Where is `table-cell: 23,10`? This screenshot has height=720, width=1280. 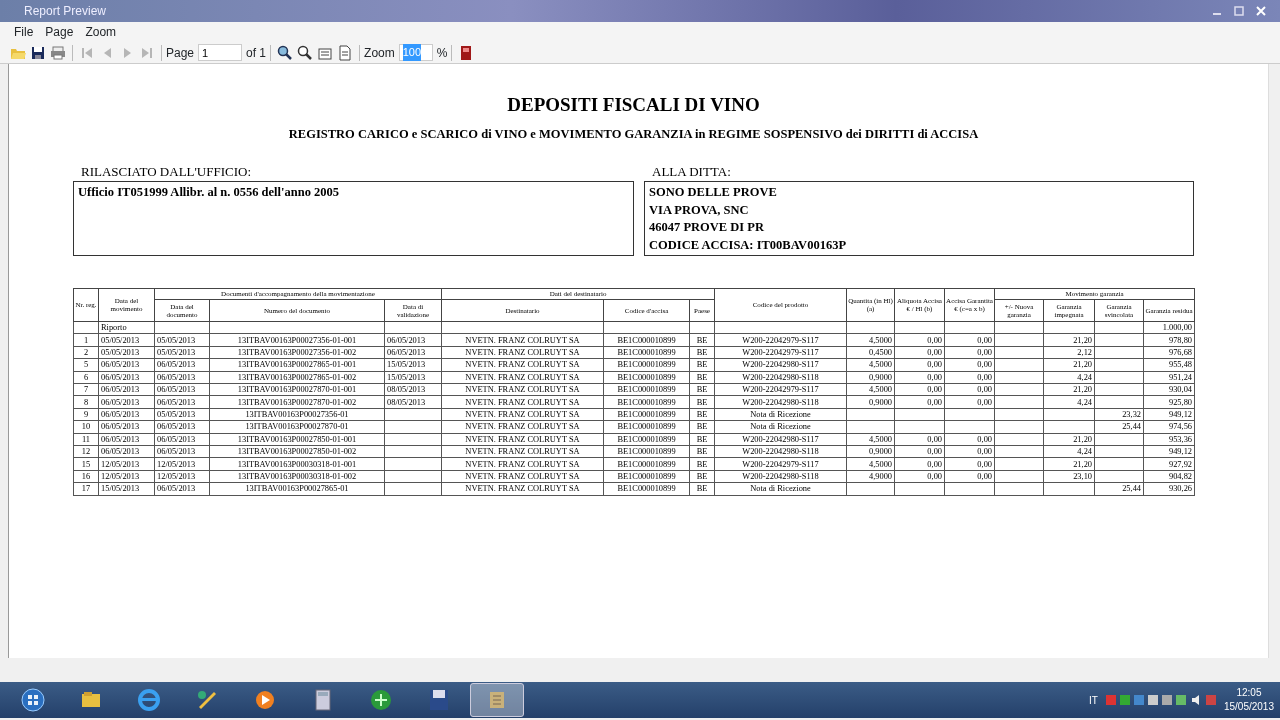
table-cell: 23,10 is located at coordinates (1069, 476).